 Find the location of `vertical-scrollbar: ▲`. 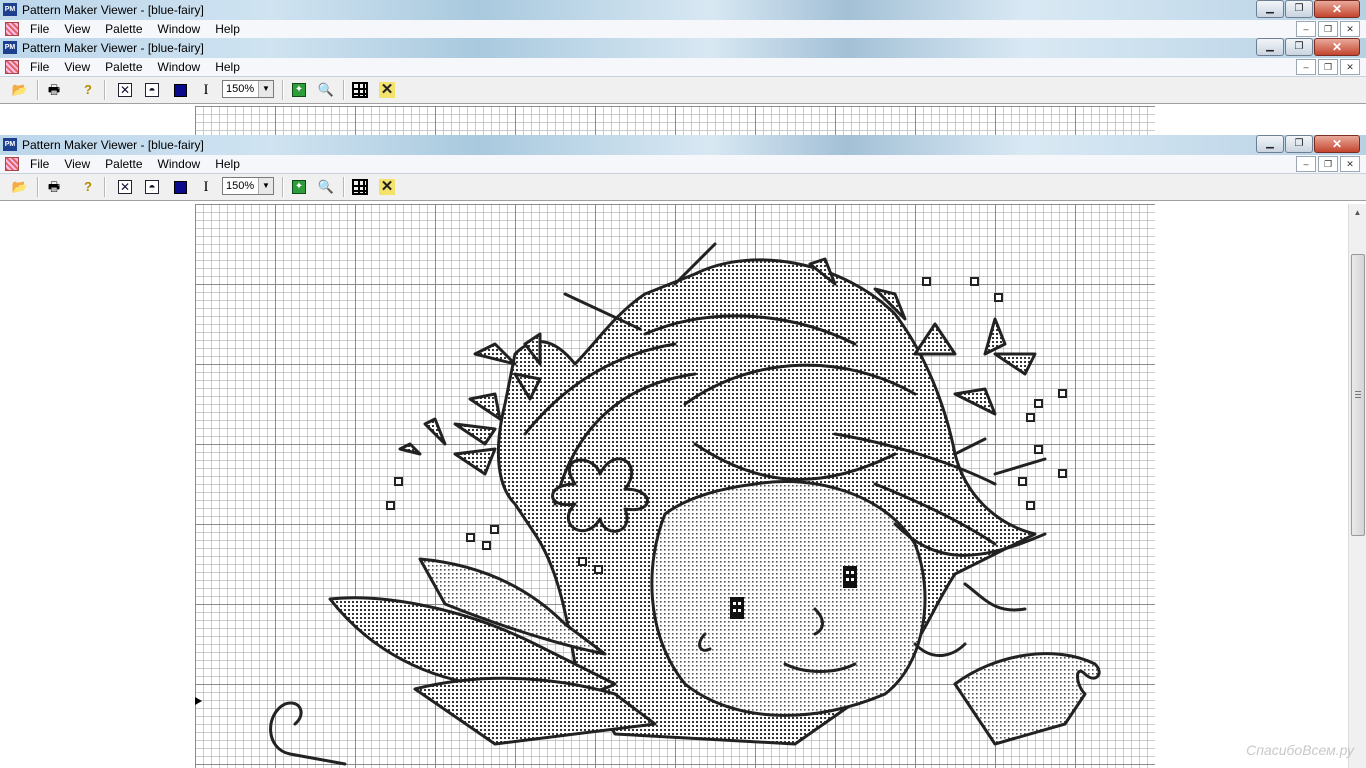

vertical-scrollbar: ▲ is located at coordinates (1357, 486).